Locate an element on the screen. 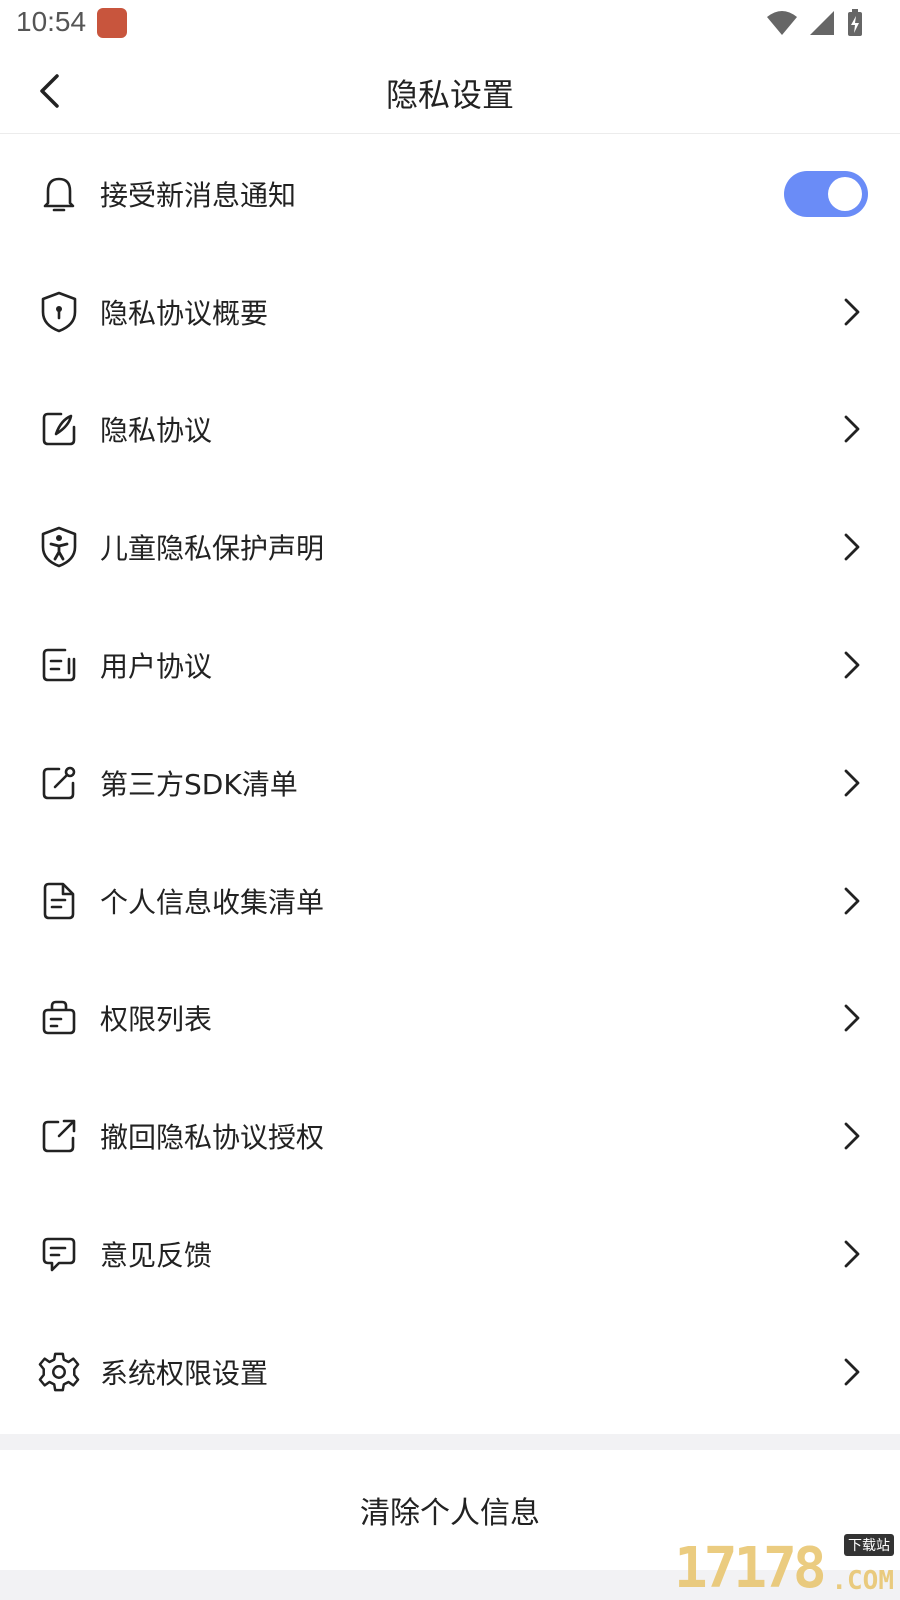  child-shield-icon is located at coordinates (59, 547).